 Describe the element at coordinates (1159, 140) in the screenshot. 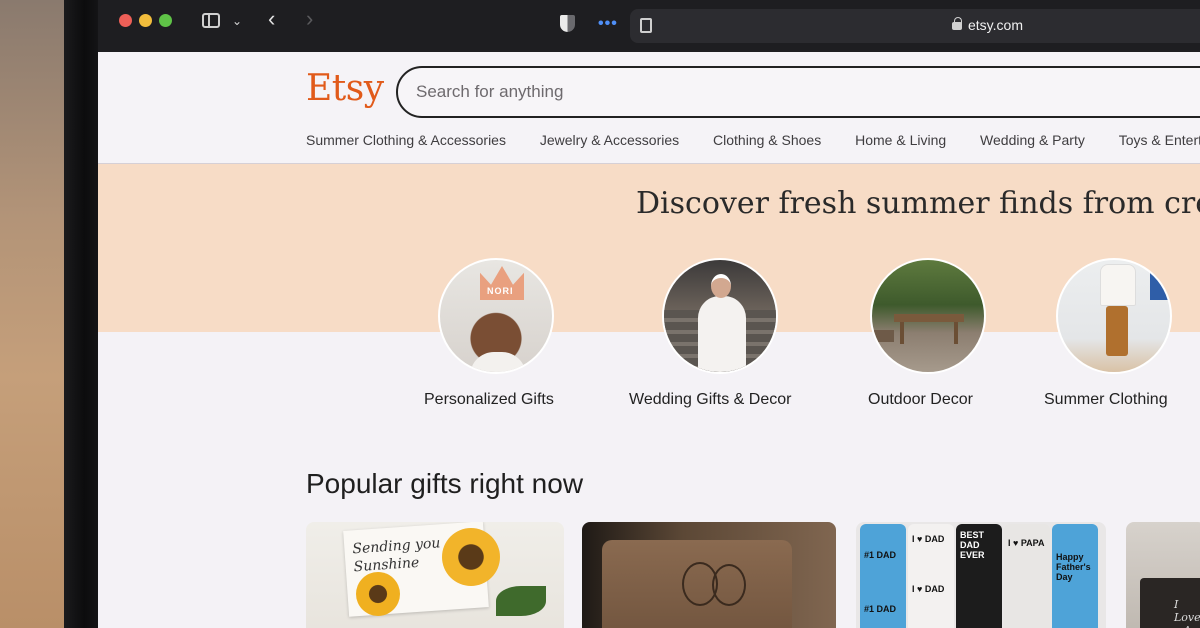

I see `nav-item-toys: Toys & Enterta` at that location.